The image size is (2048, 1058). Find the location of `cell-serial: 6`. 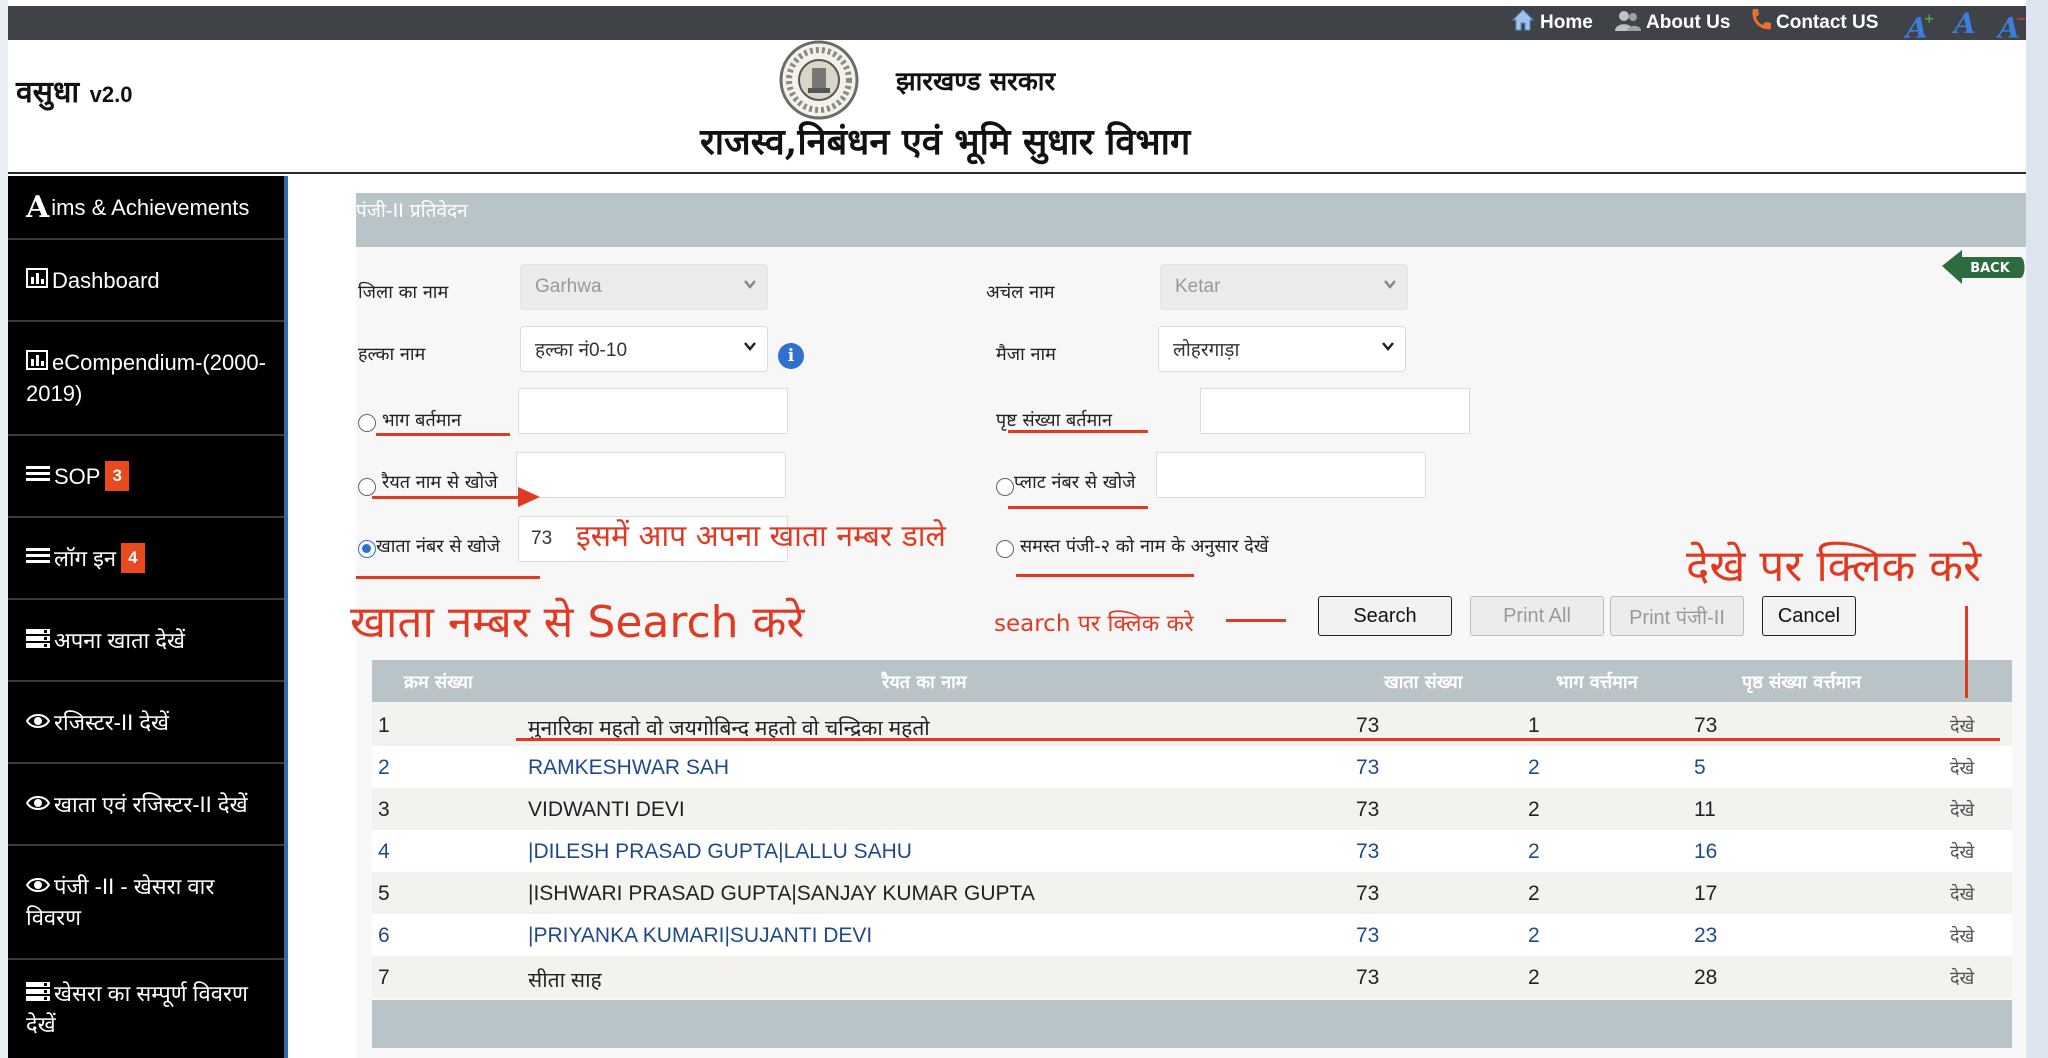

cell-serial: 6 is located at coordinates (384, 935).